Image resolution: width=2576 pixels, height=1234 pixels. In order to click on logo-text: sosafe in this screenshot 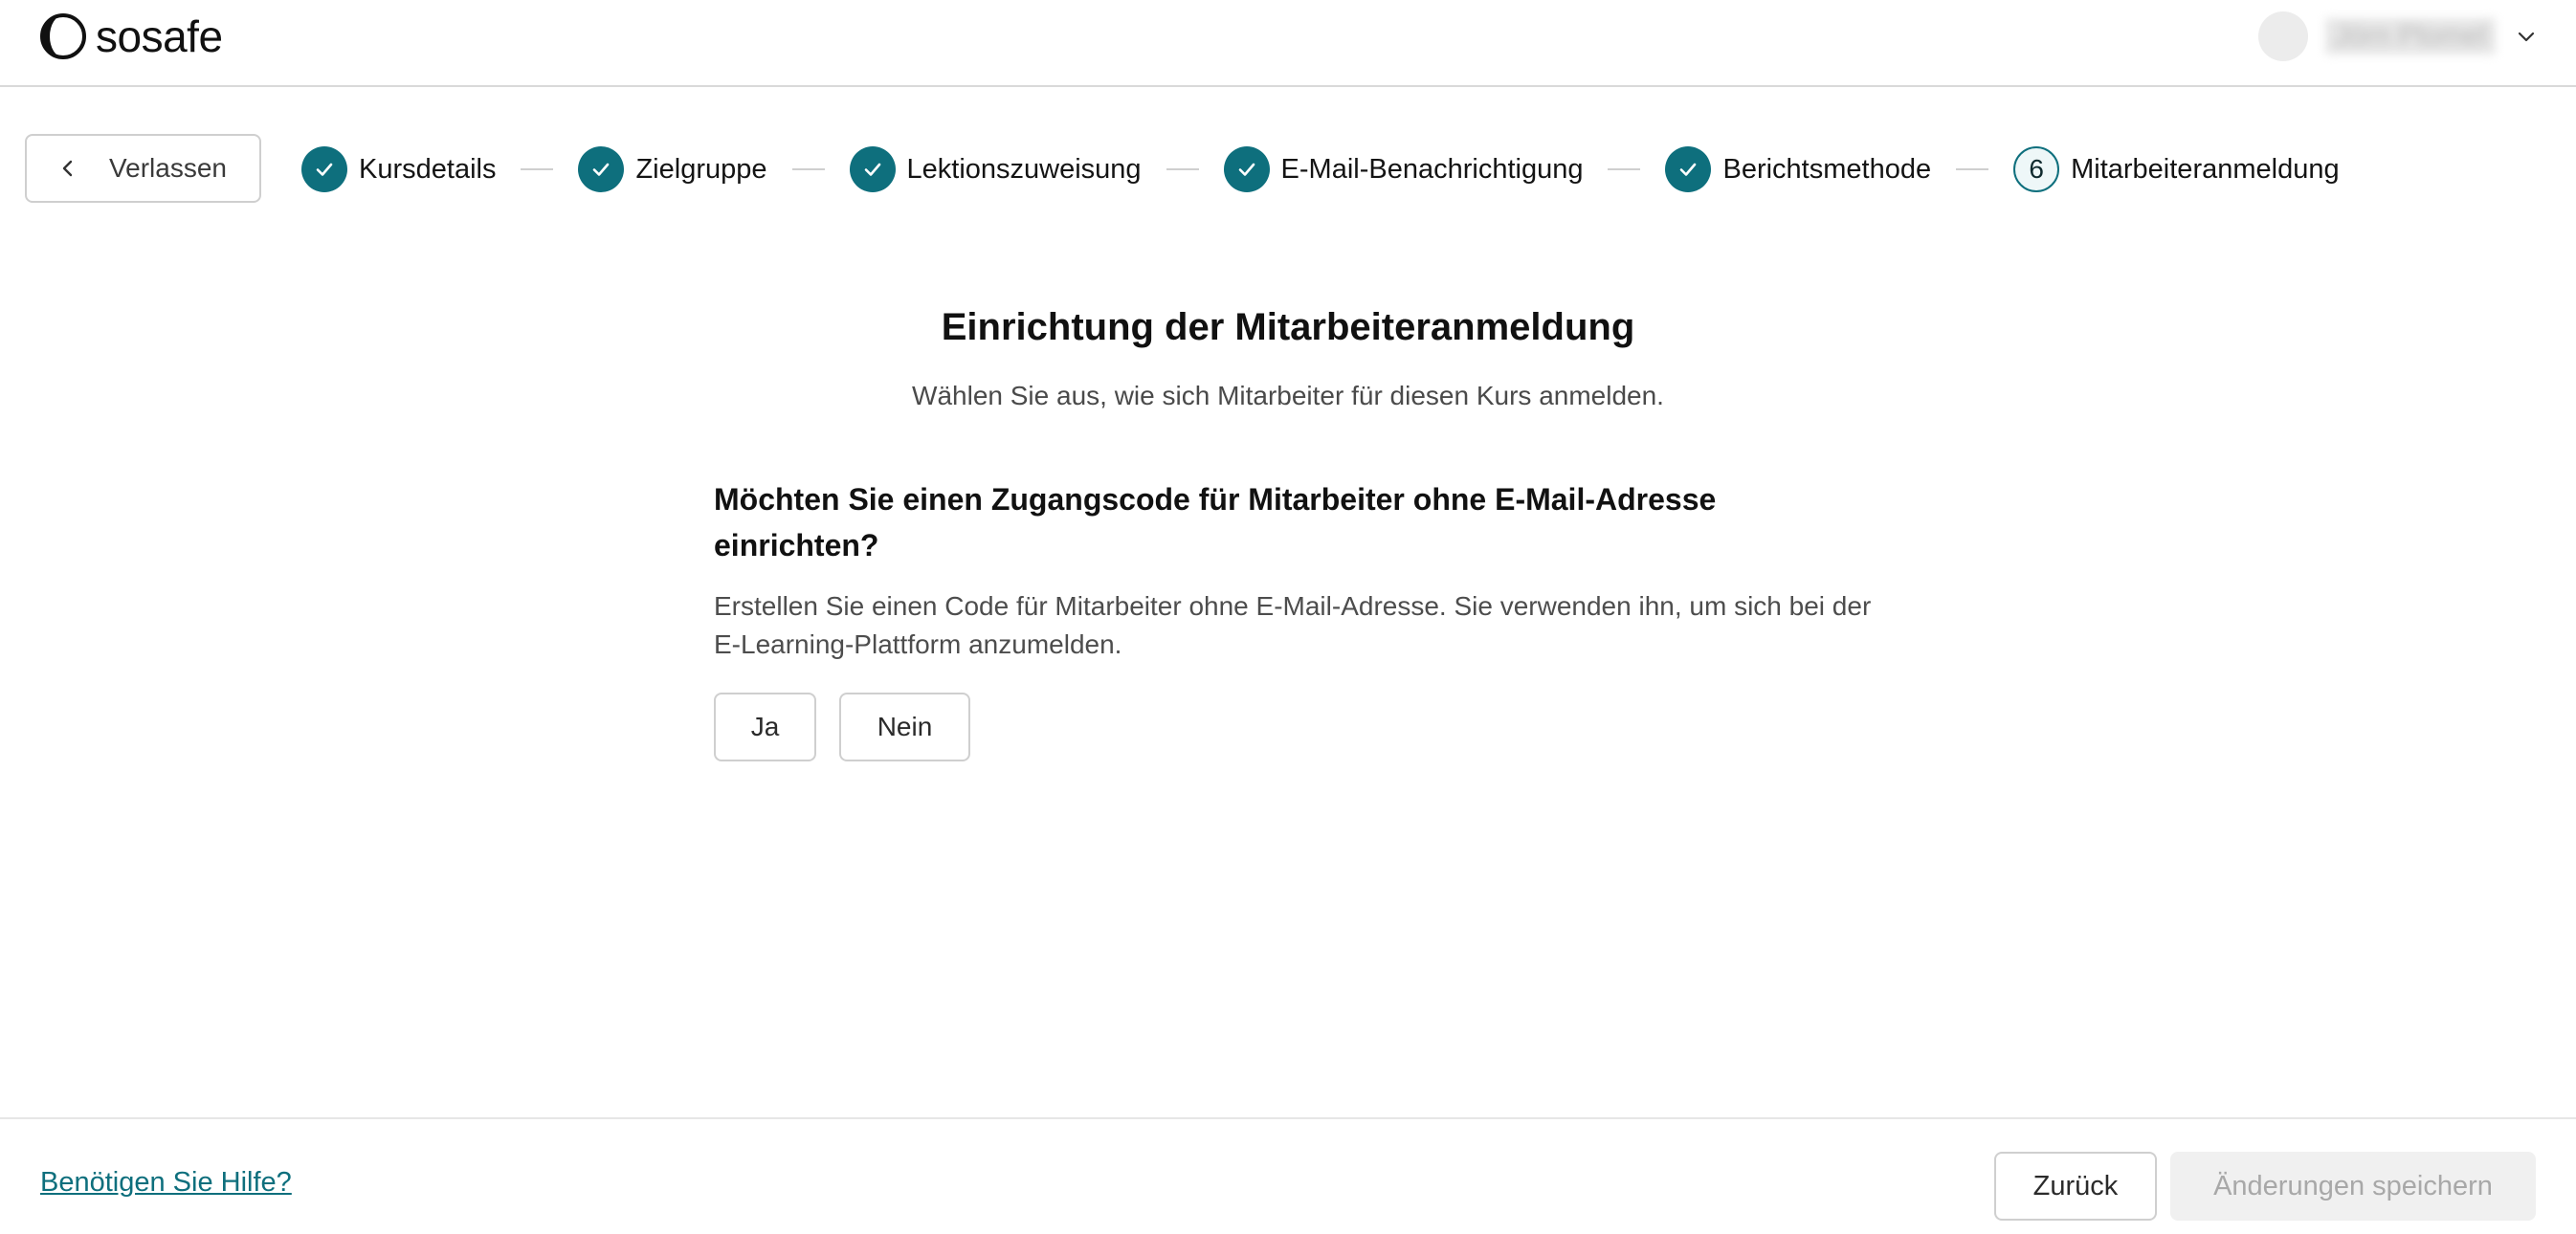, I will do `click(159, 36)`.